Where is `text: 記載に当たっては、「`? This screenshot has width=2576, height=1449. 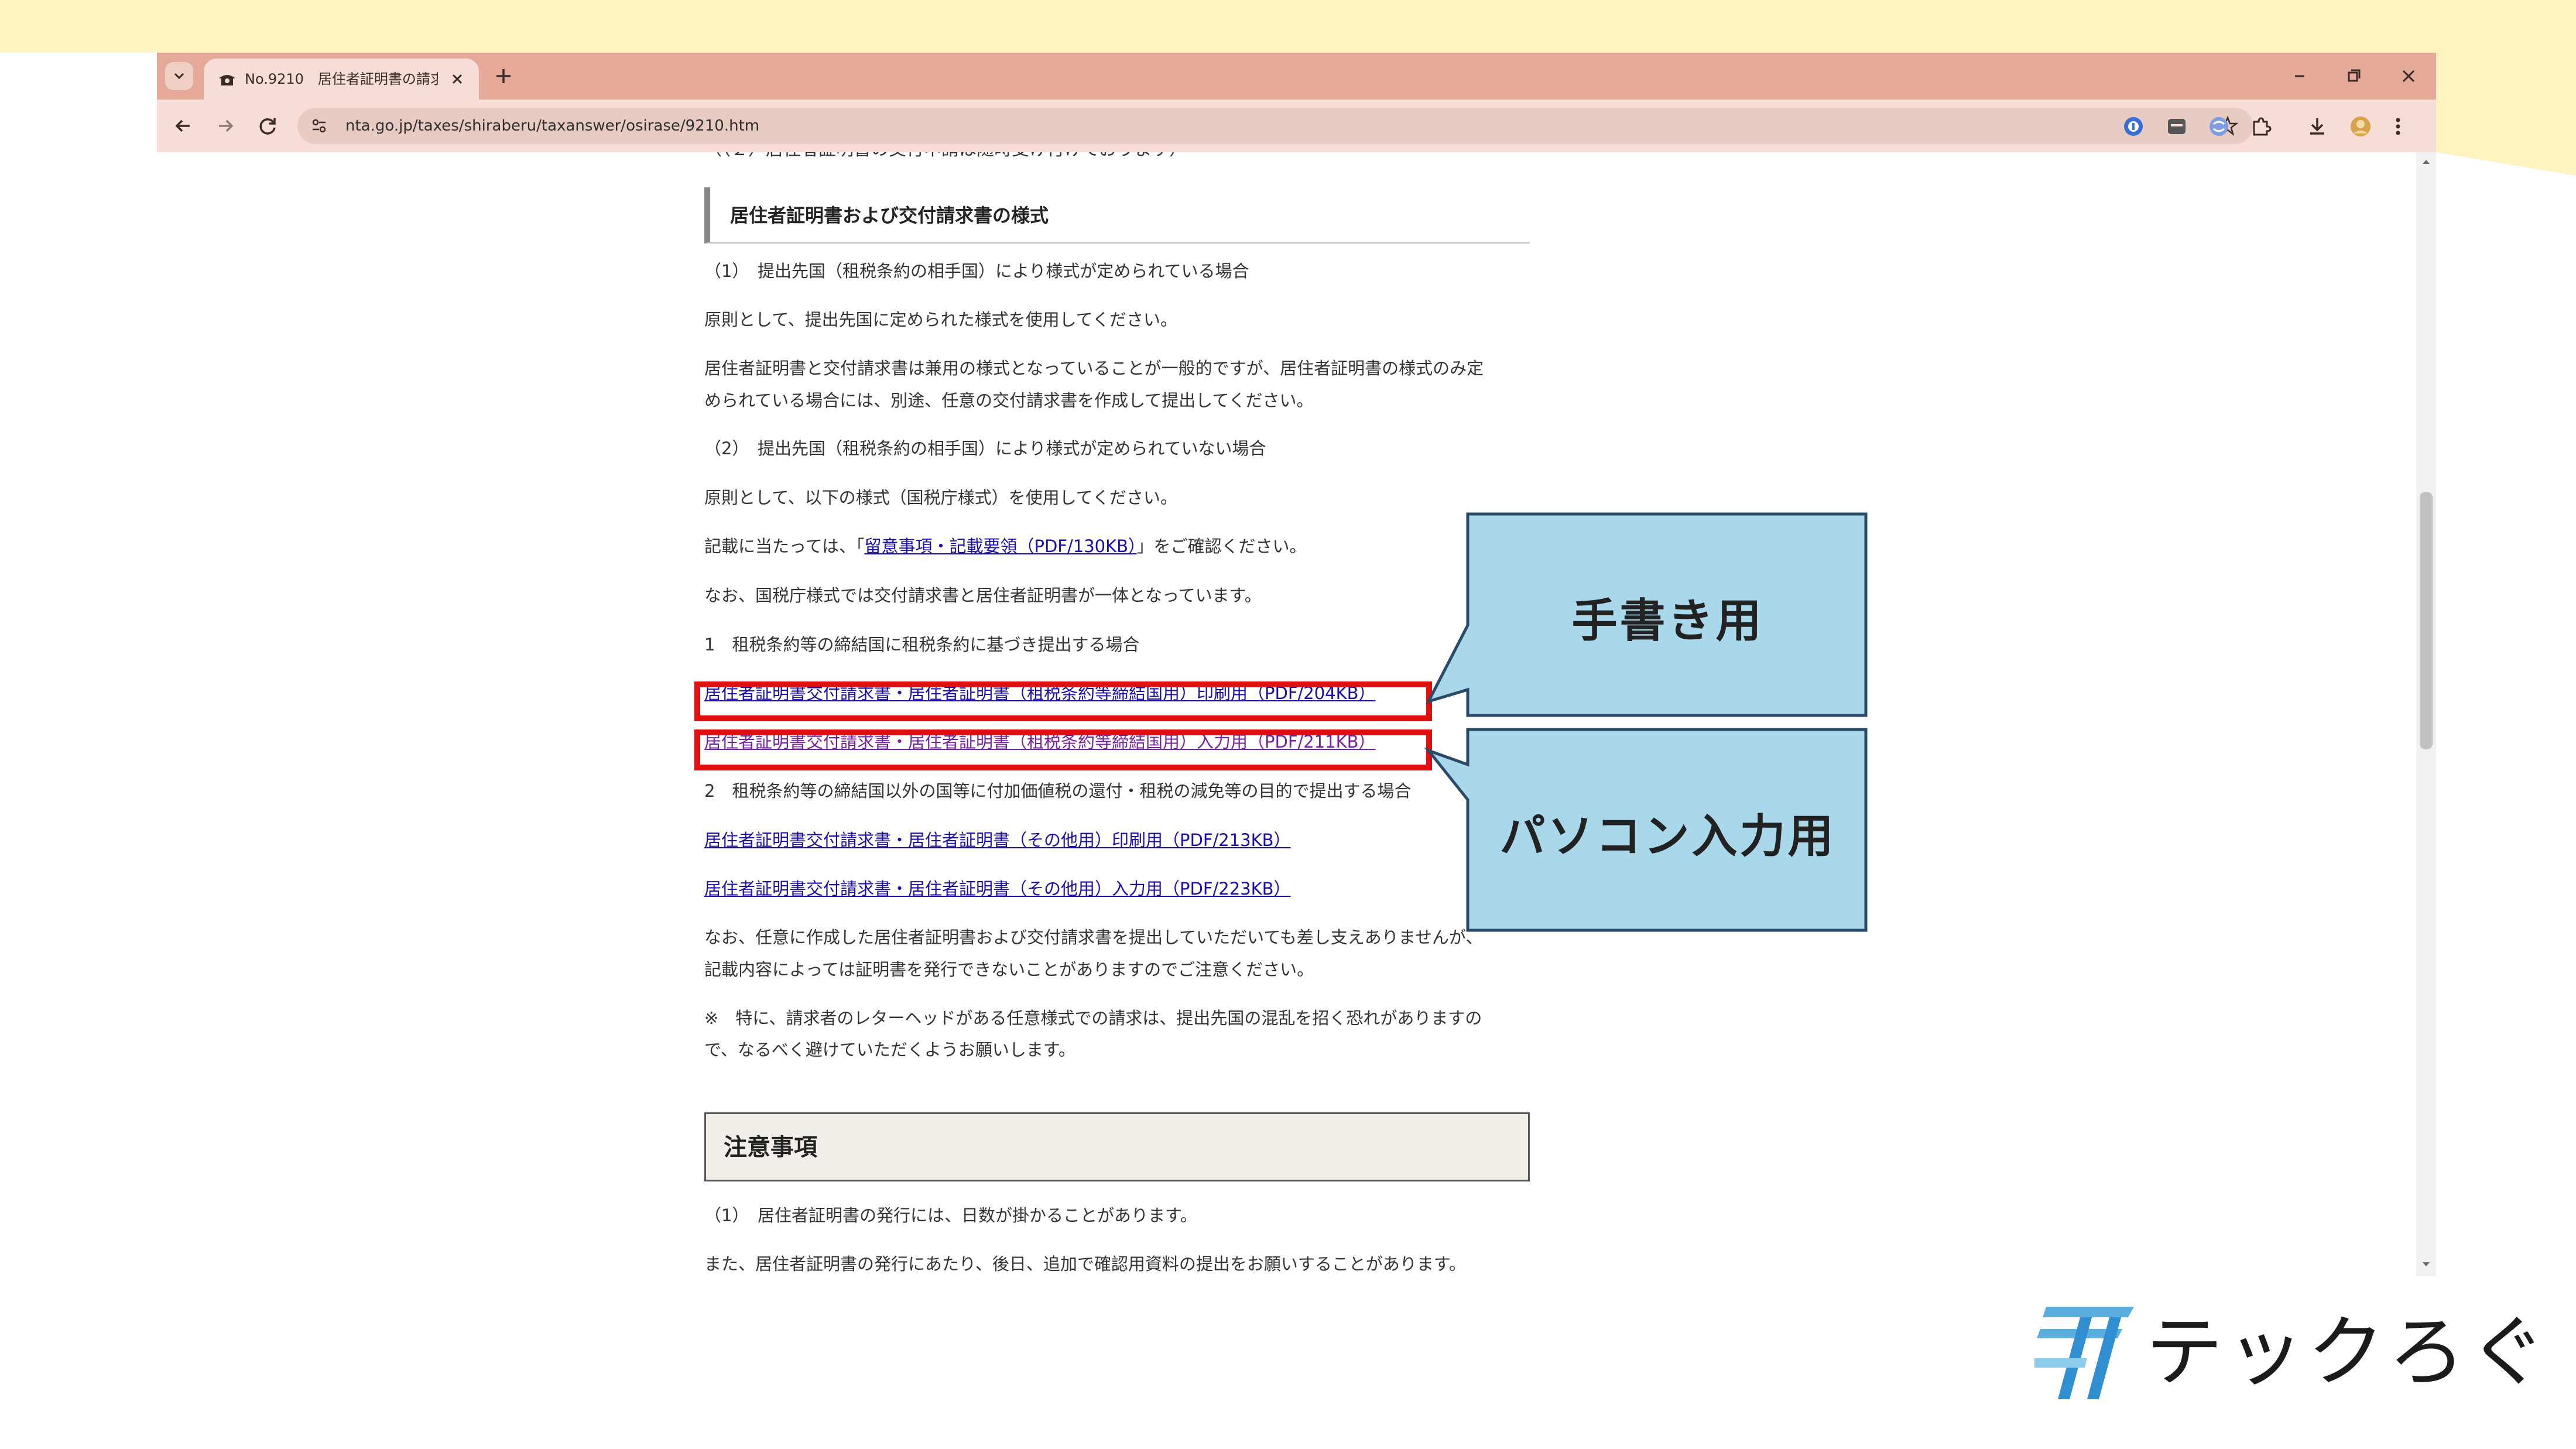 text: 記載に当たっては、「 is located at coordinates (784, 546).